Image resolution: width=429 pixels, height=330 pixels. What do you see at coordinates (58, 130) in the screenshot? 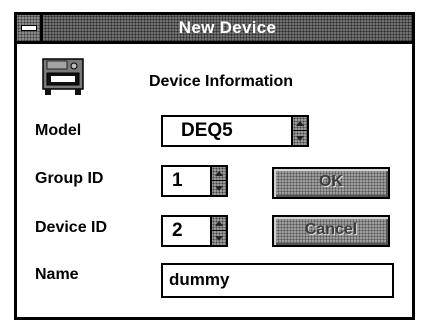
I see `model-label: Model` at bounding box center [58, 130].